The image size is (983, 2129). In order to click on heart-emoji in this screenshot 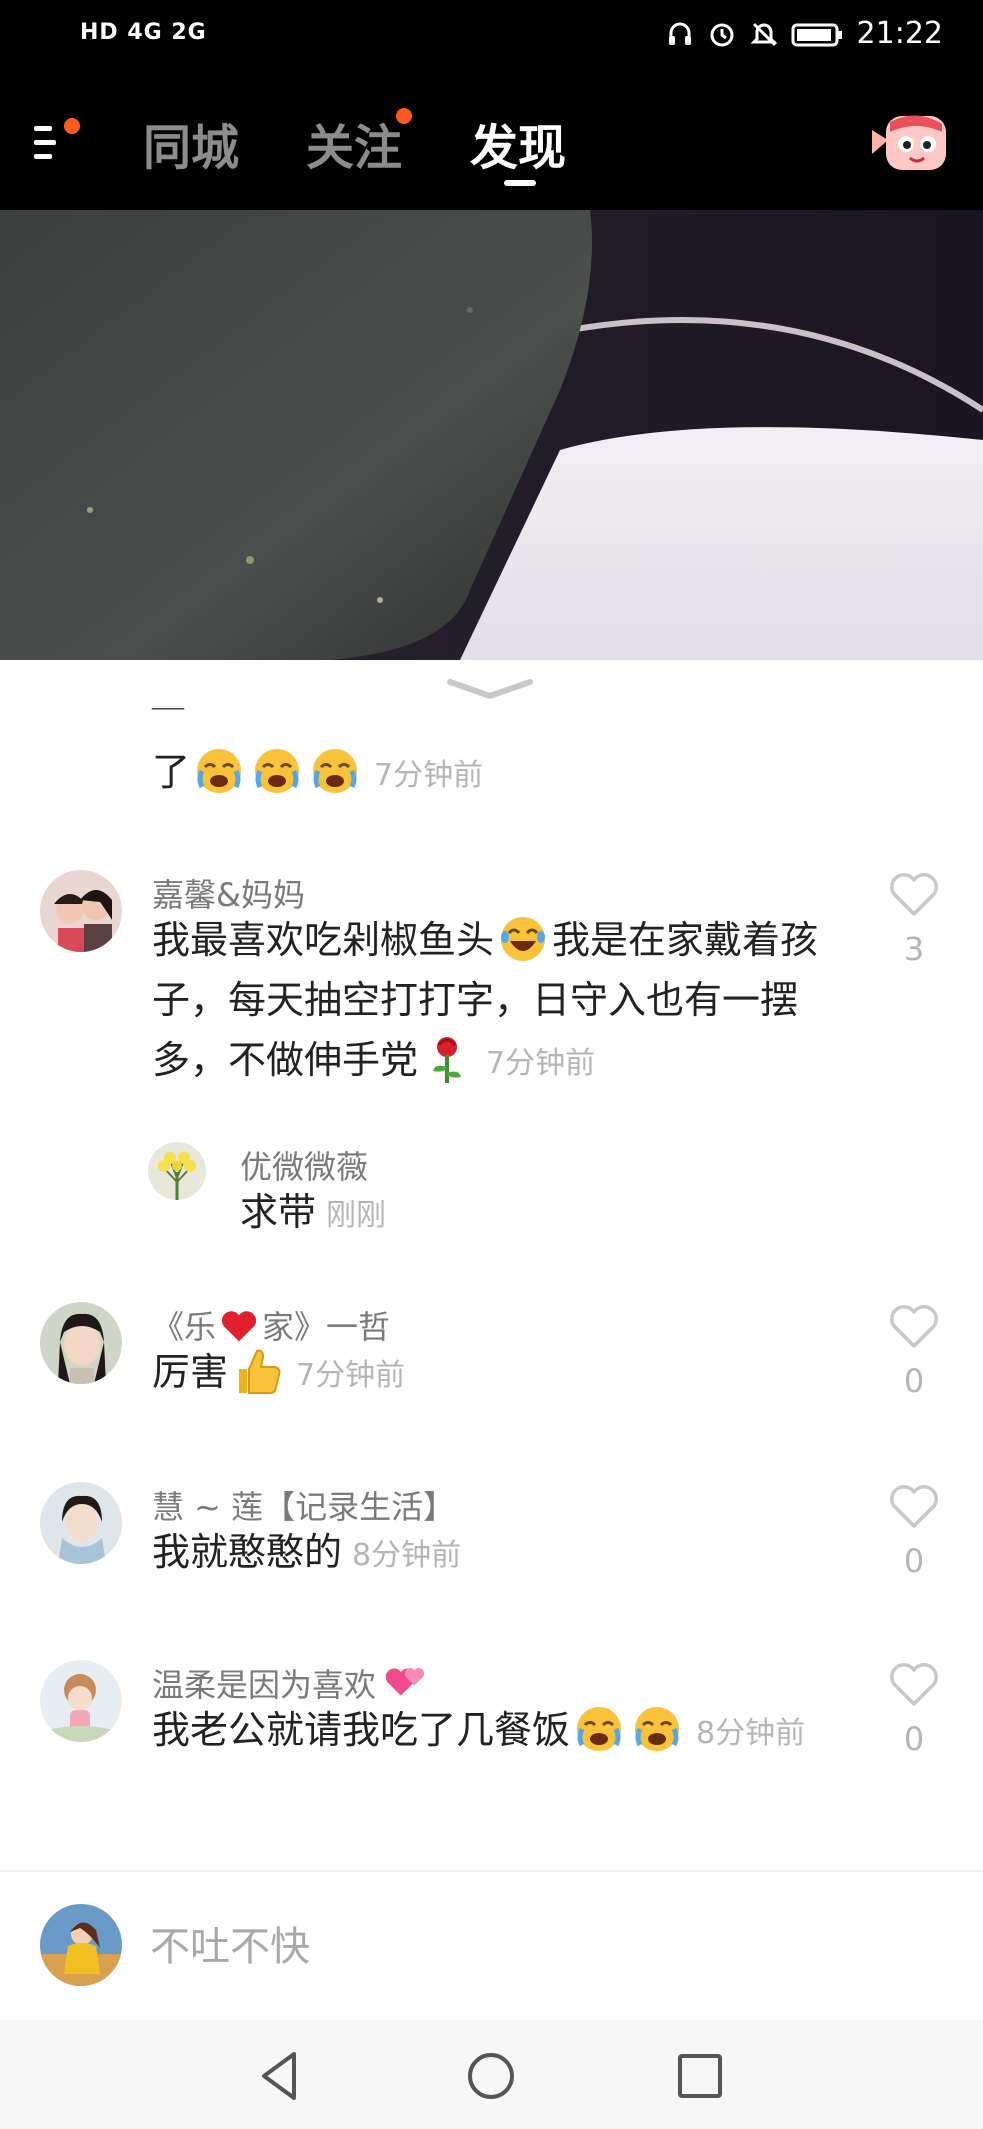, I will do `click(239, 1326)`.